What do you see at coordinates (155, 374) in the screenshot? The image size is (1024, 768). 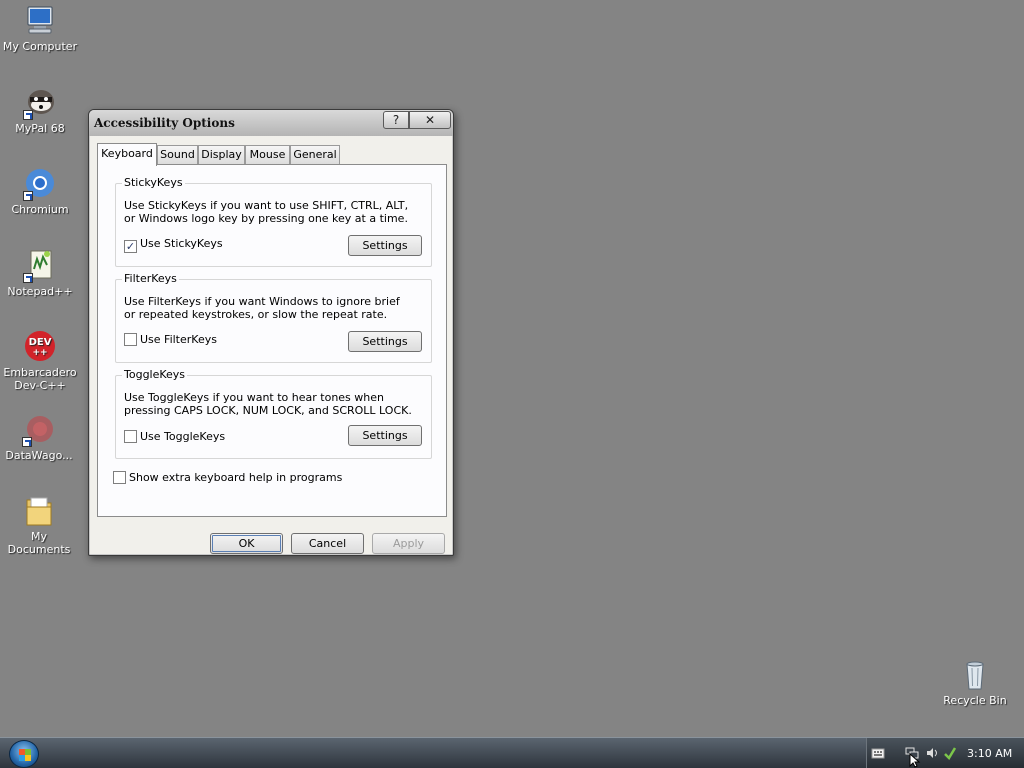 I see `togglekeys-title: ToggleKeys` at bounding box center [155, 374].